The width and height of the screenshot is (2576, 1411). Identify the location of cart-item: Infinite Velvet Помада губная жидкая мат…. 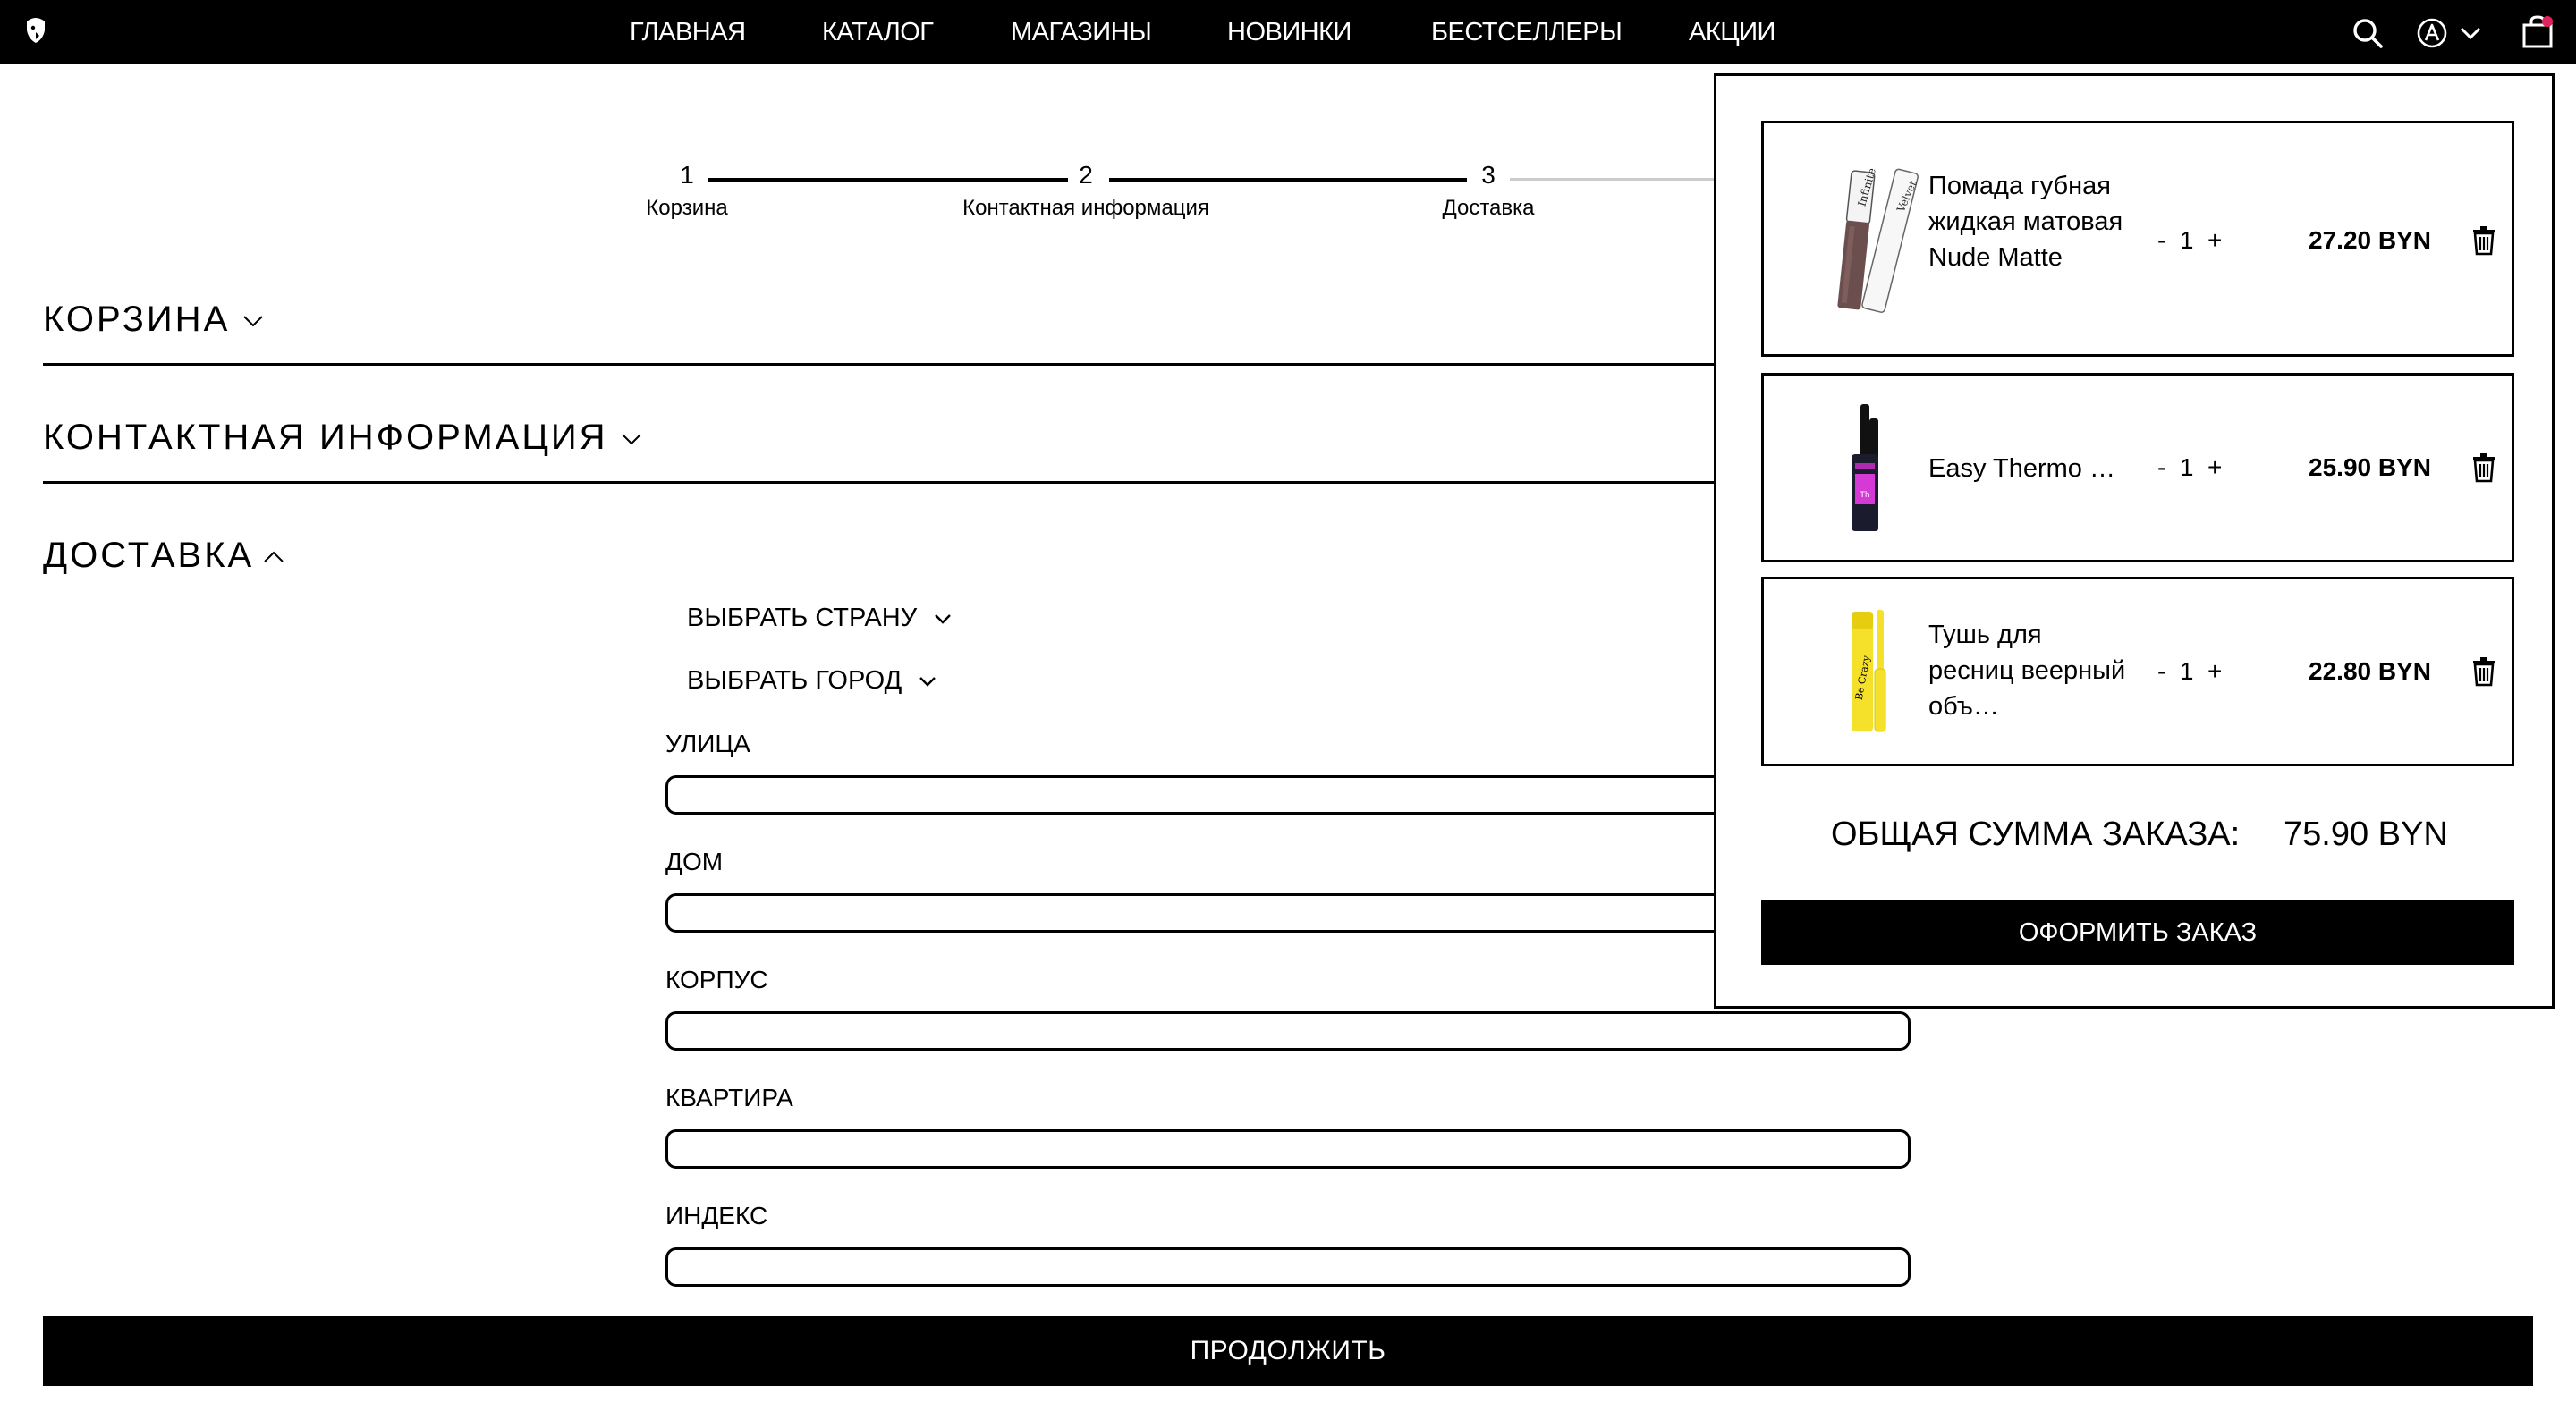
(2137, 239).